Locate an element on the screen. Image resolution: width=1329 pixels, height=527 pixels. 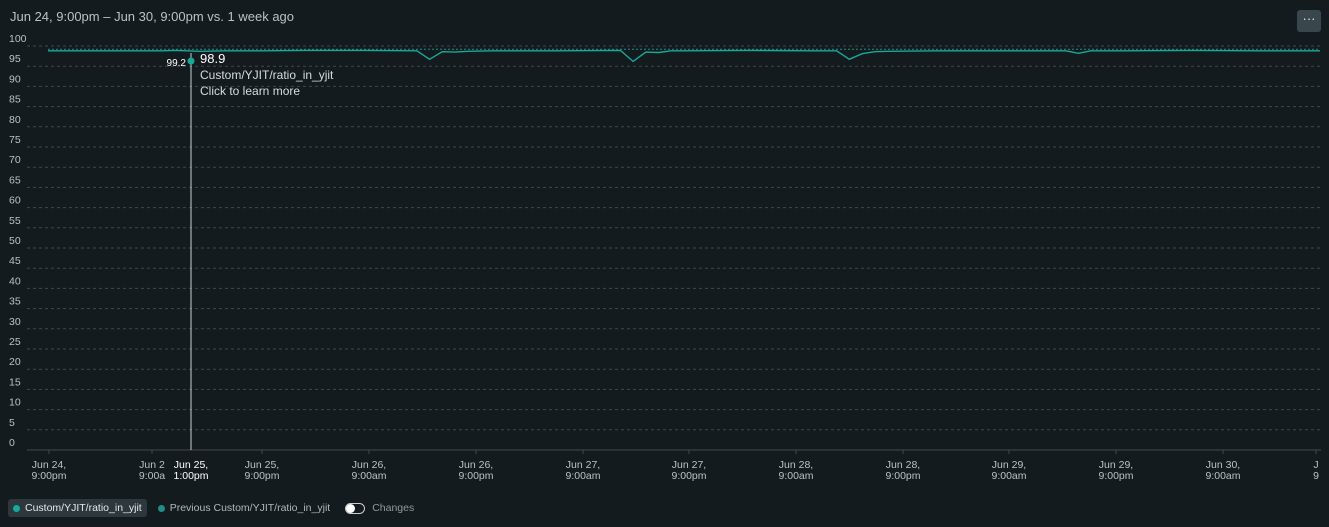
tooltip-series-name: Custom/YJIT/ratio_in_yjit is located at coordinates (267, 75).